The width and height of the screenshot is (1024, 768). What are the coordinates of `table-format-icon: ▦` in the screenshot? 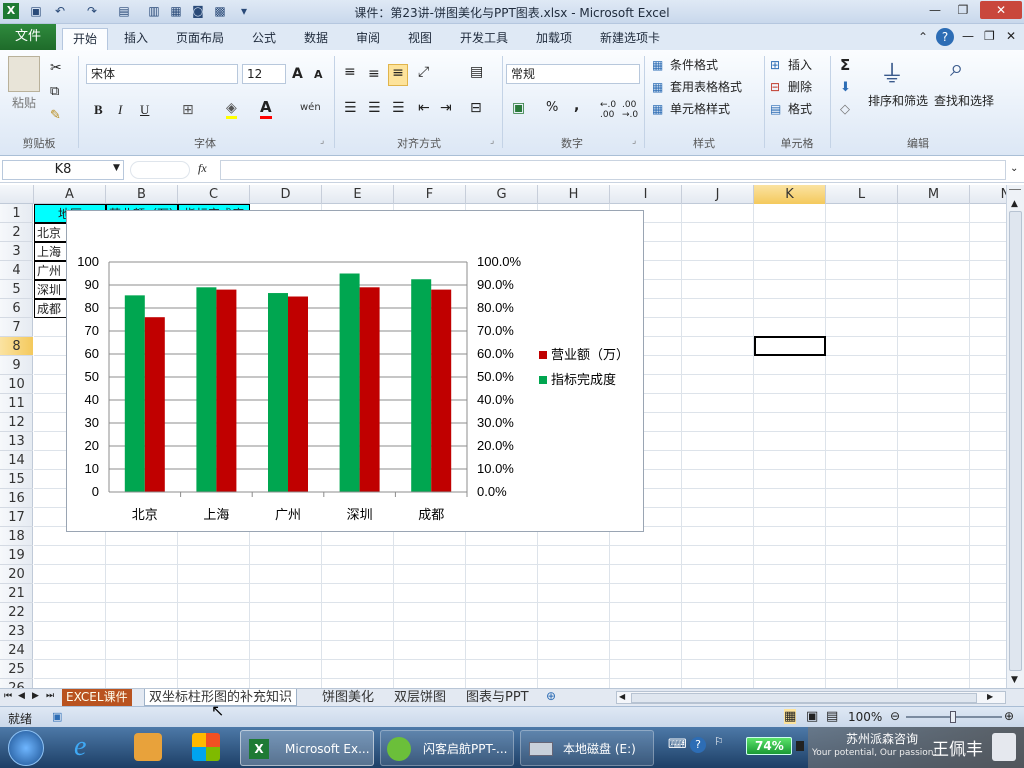 It's located at (657, 87).